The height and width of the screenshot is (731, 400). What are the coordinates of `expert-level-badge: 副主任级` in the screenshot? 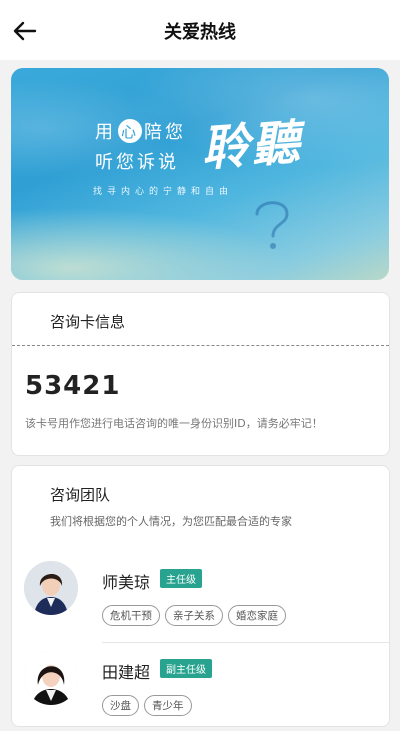 It's located at (186, 668).